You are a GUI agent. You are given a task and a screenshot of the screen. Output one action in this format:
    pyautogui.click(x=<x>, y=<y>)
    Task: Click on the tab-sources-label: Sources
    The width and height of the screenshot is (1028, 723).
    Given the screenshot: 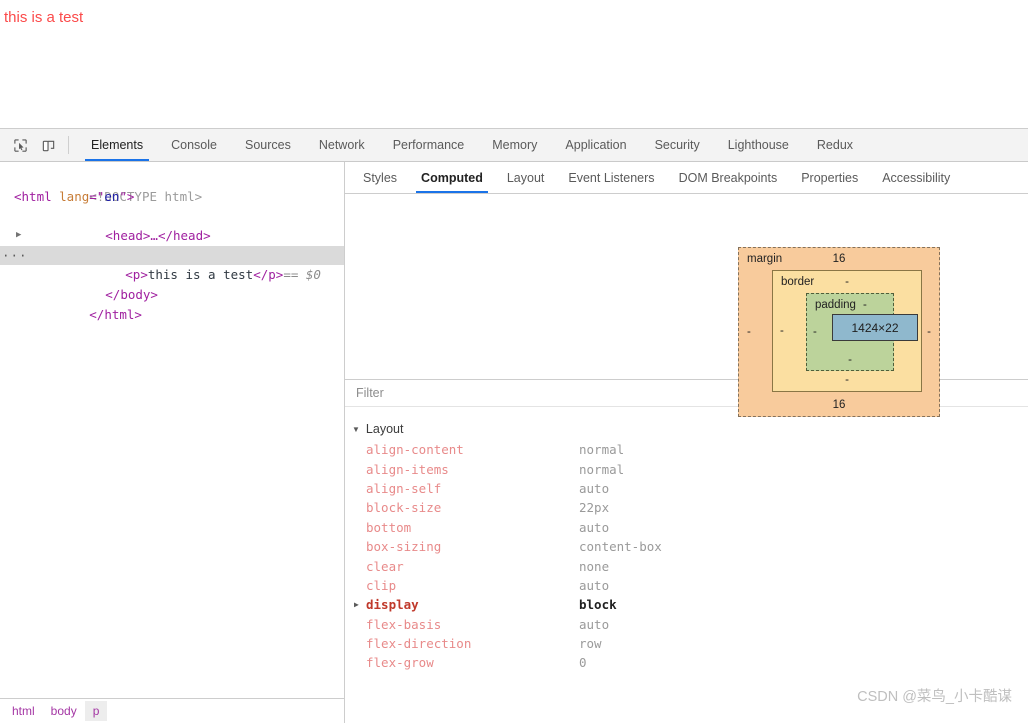 What is the action you would take?
    pyautogui.click(x=268, y=145)
    